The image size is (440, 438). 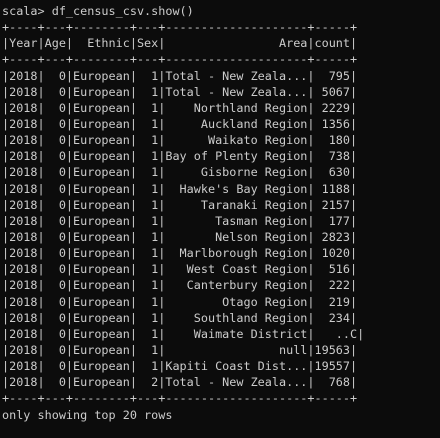 I want to click on command-prompt-line: scala> df_census_csv.show(), so click(x=221, y=11).